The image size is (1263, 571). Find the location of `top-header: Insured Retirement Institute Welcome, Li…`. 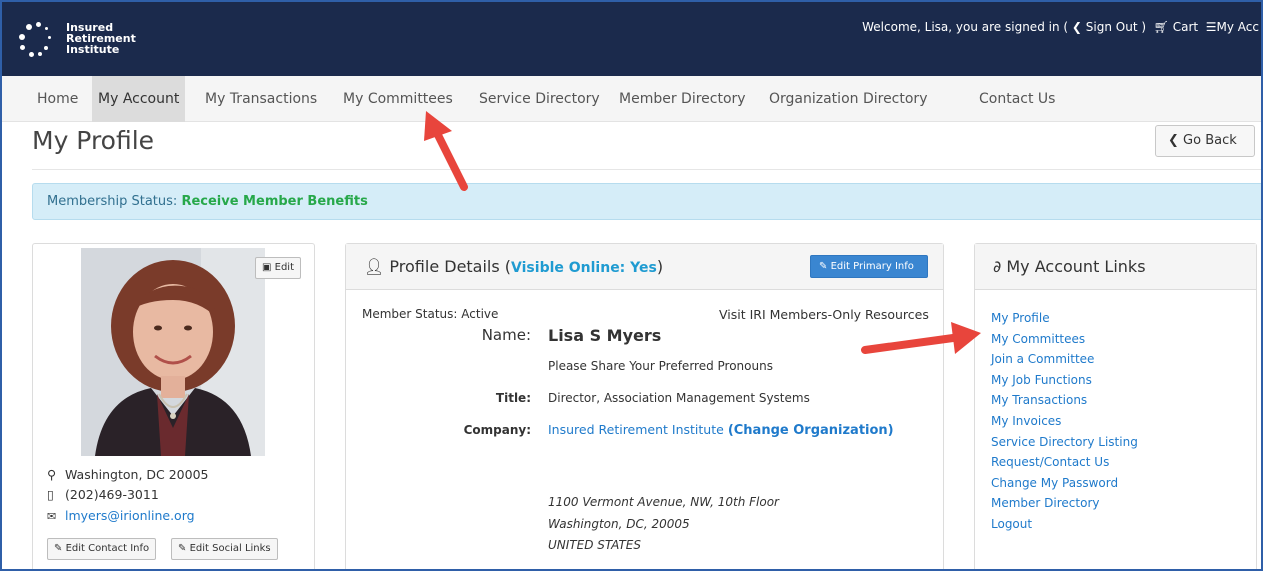

top-header: Insured Retirement Institute Welcome, Li… is located at coordinates (631, 39).